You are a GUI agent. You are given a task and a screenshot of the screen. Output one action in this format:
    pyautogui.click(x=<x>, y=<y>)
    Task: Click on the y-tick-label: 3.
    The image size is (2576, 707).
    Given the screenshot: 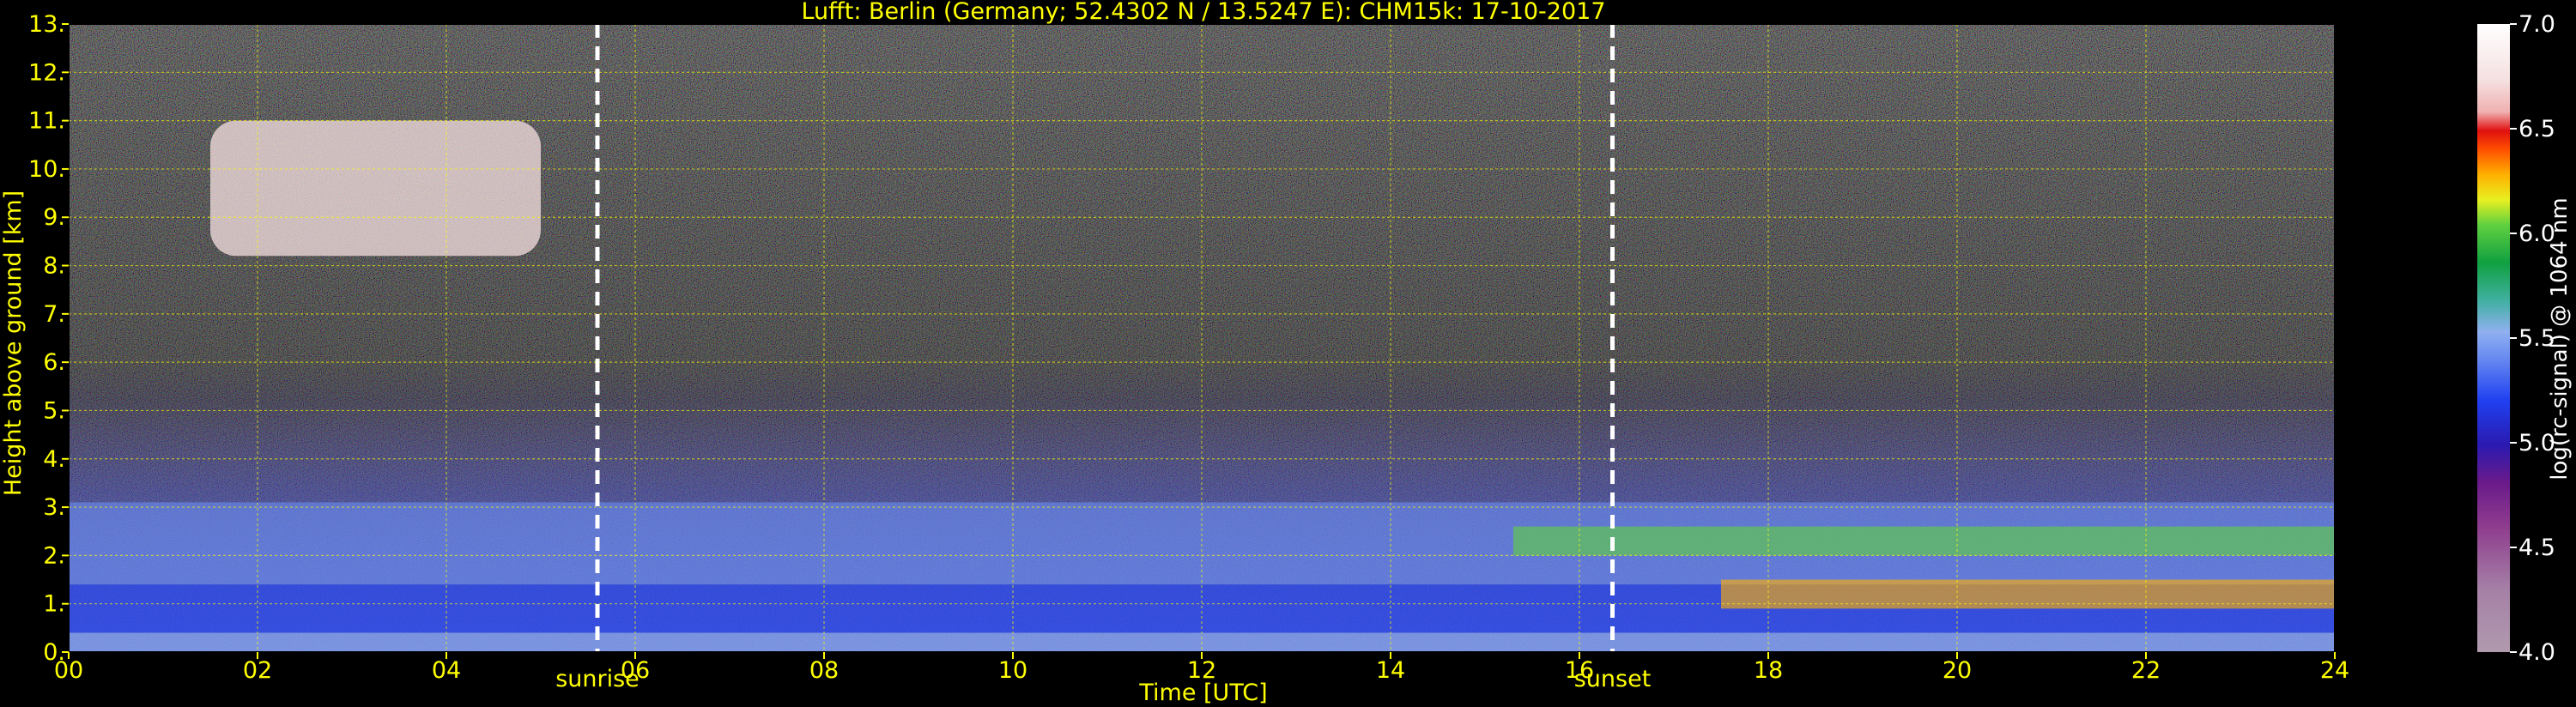 What is the action you would take?
    pyautogui.click(x=54, y=508)
    